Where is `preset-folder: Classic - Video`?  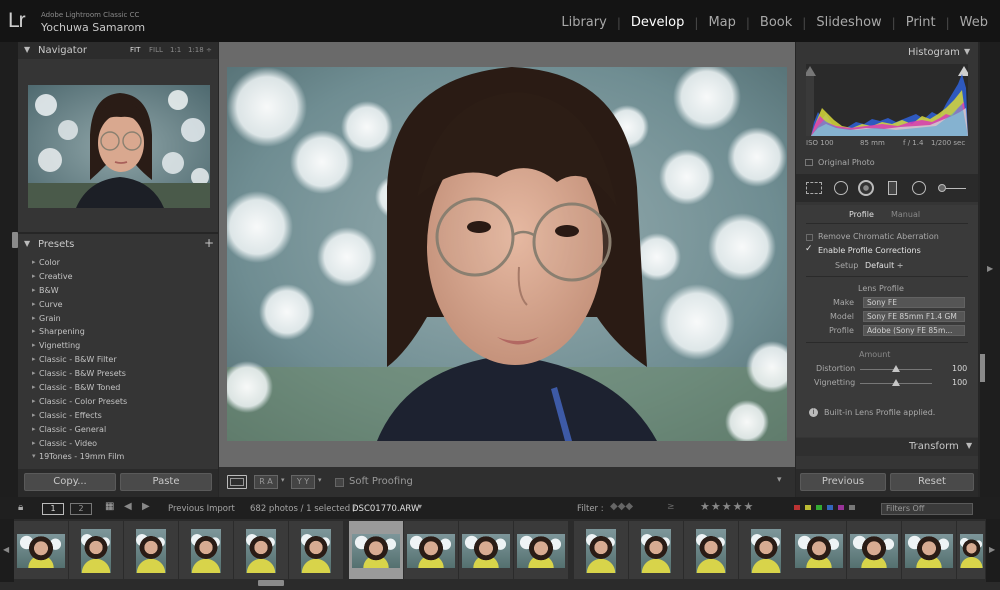 preset-folder: Classic - Video is located at coordinates (118, 444).